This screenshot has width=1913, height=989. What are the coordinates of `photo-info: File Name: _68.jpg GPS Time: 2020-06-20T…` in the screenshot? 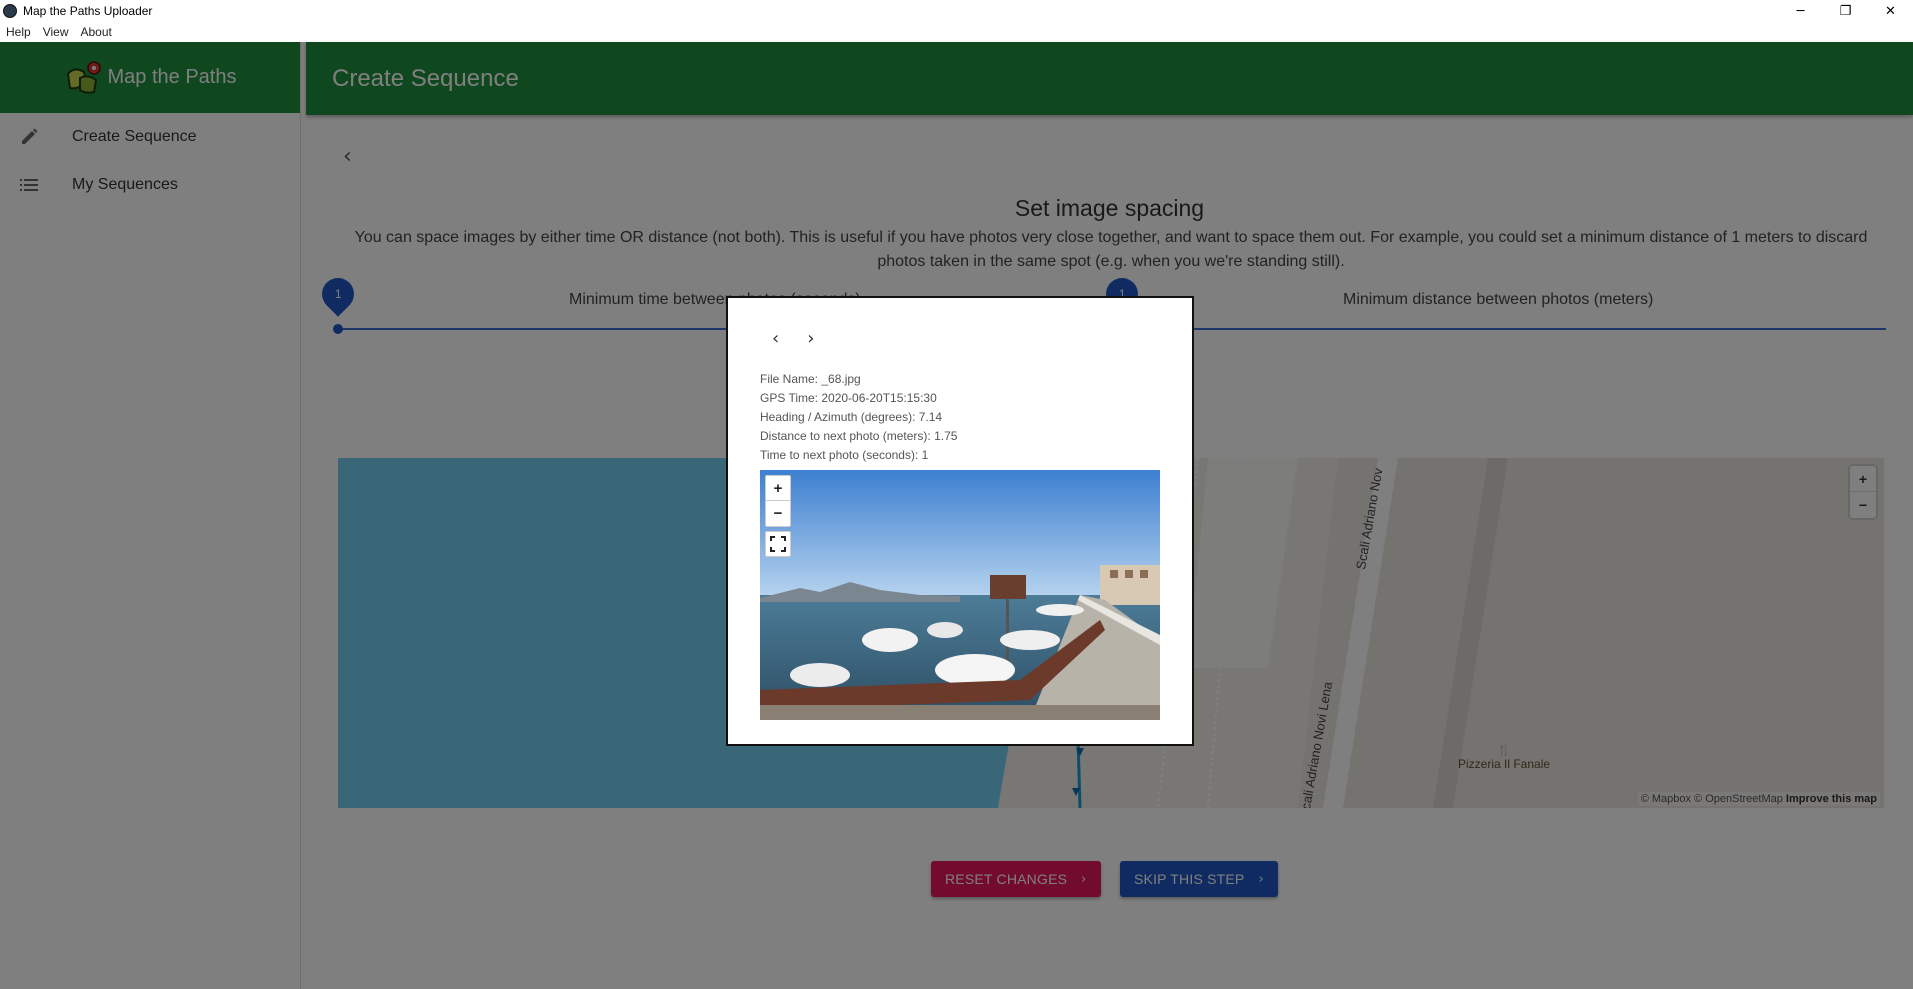 It's located at (858, 417).